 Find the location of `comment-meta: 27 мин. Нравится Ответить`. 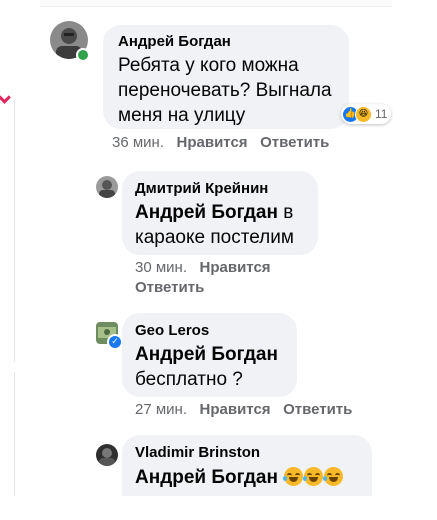

comment-meta: 27 мин. Нравится Ответить is located at coordinates (243, 409).